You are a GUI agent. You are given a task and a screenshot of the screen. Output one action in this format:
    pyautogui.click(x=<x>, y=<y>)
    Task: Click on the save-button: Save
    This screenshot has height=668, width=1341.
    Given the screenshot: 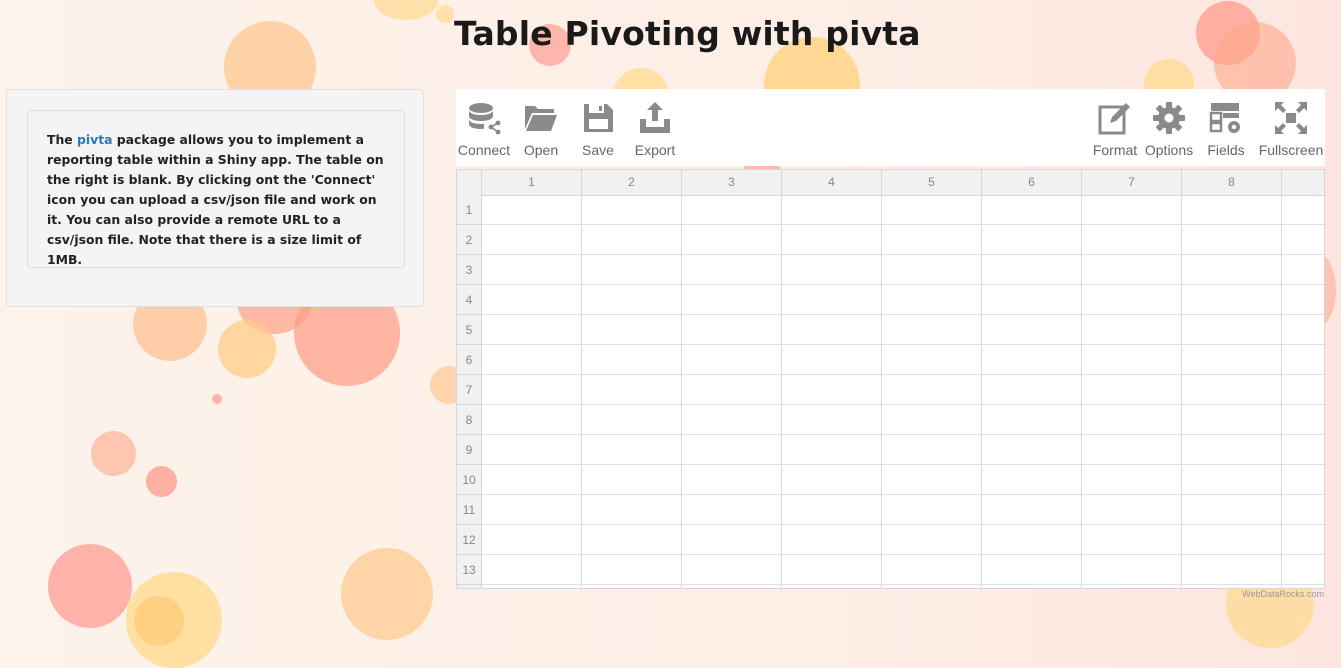 What is the action you would take?
    pyautogui.click(x=598, y=127)
    